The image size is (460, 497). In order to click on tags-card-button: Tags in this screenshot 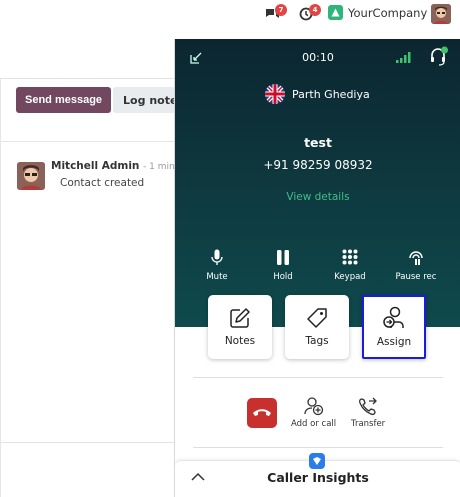, I will do `click(317, 327)`.